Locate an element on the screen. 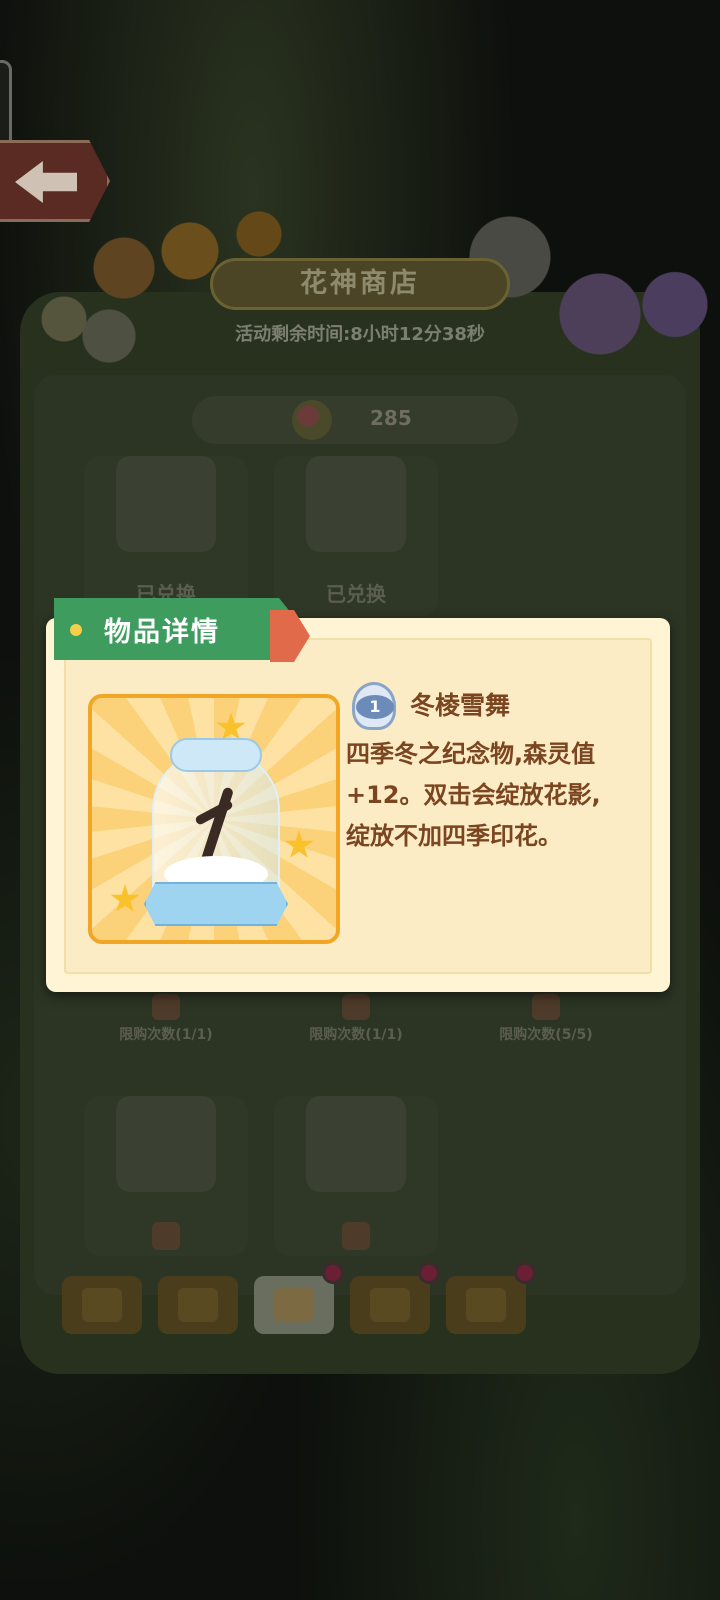  tab-ranking is located at coordinates (102, 1305).